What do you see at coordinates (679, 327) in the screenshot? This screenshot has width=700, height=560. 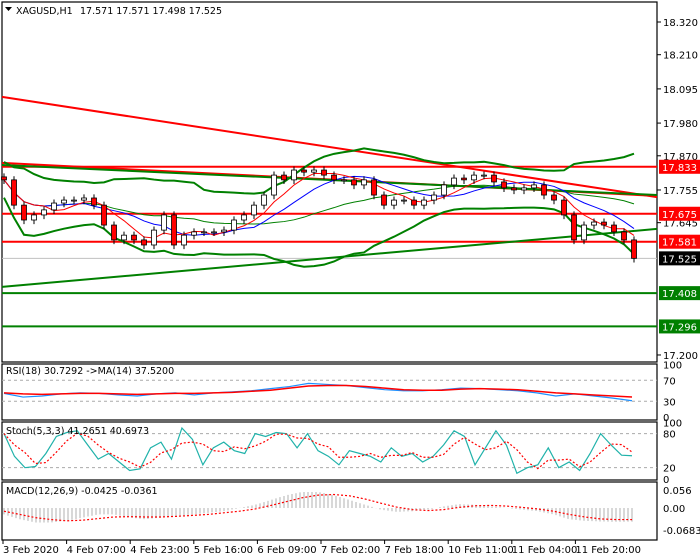 I see `level-price-tag-label: 17.296` at bounding box center [679, 327].